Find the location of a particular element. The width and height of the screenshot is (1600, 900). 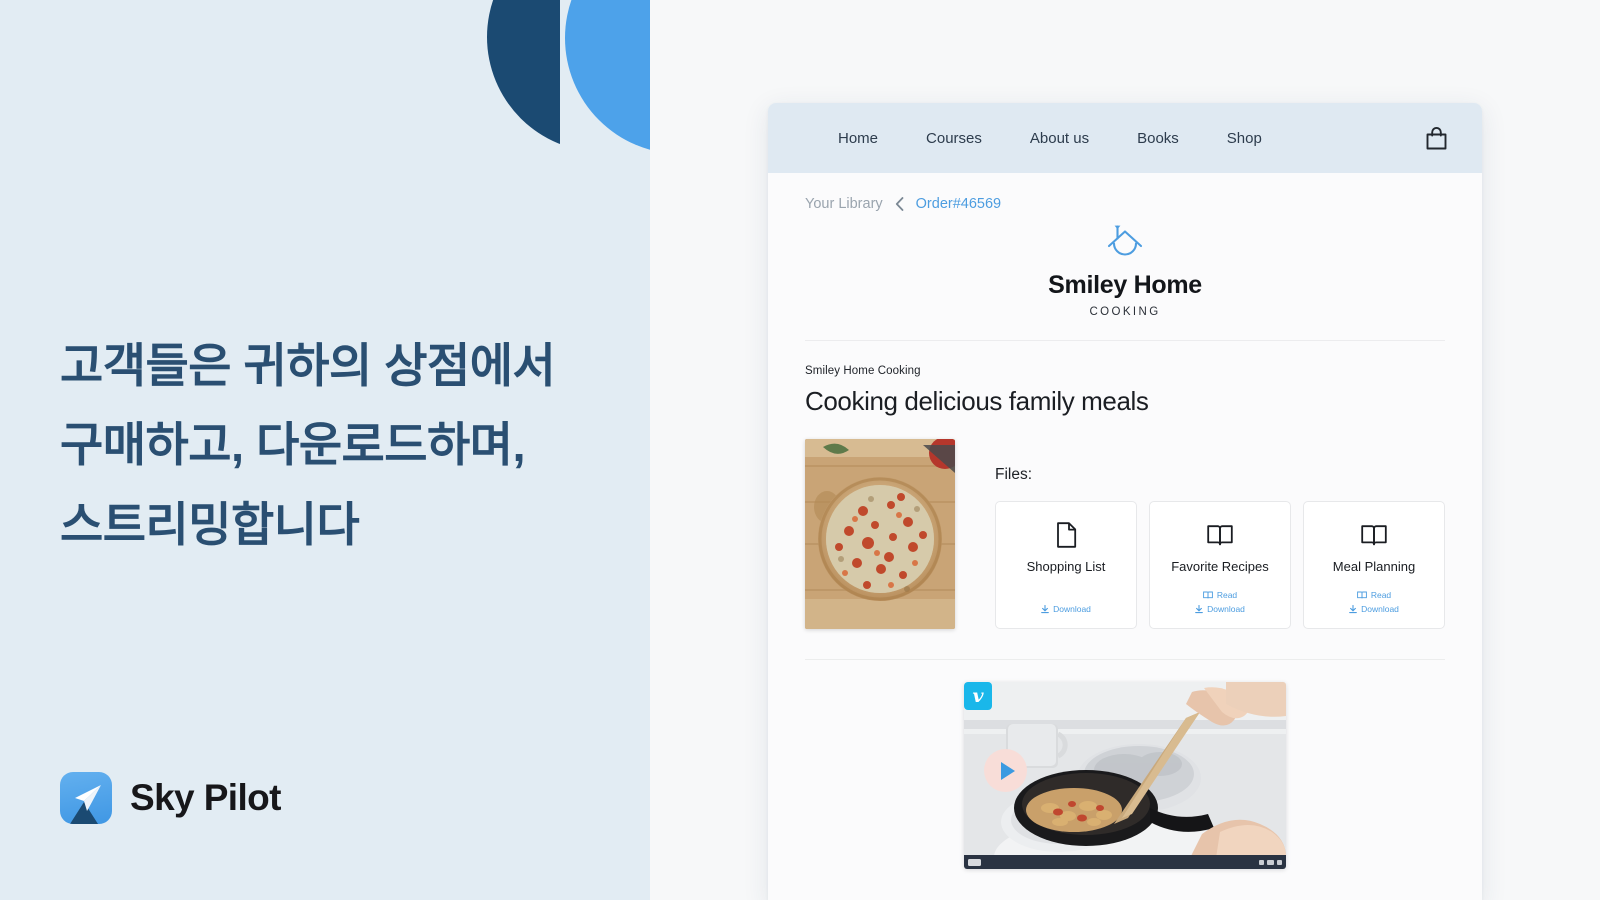

files-label: Files: is located at coordinates (1014, 474).